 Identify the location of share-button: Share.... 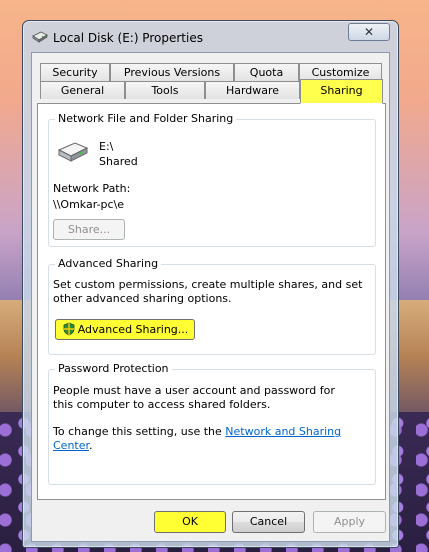
(89, 229).